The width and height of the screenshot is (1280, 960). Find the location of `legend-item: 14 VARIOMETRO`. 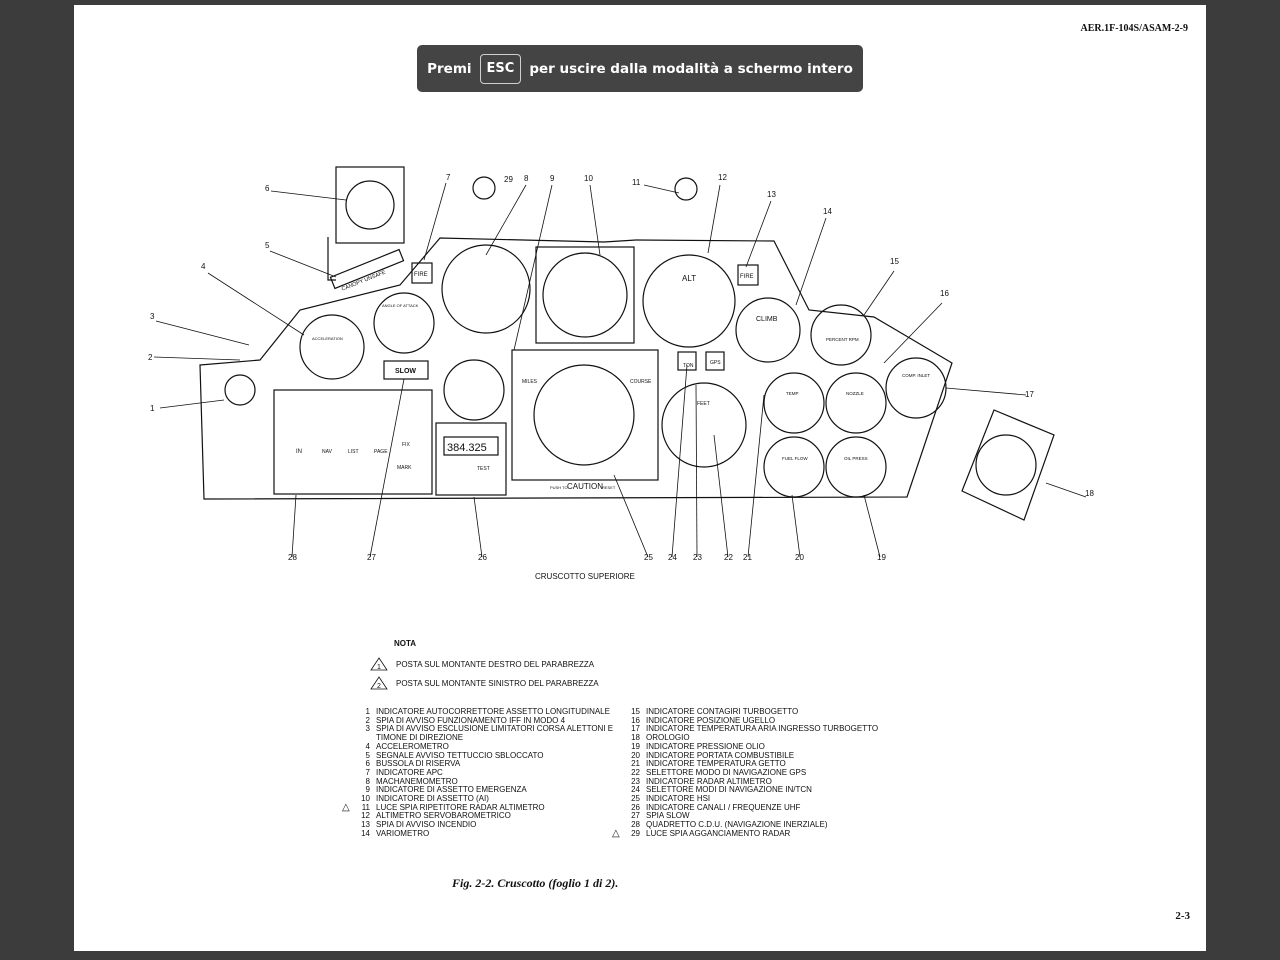

legend-item: 14 VARIOMETRO is located at coordinates (395, 833).